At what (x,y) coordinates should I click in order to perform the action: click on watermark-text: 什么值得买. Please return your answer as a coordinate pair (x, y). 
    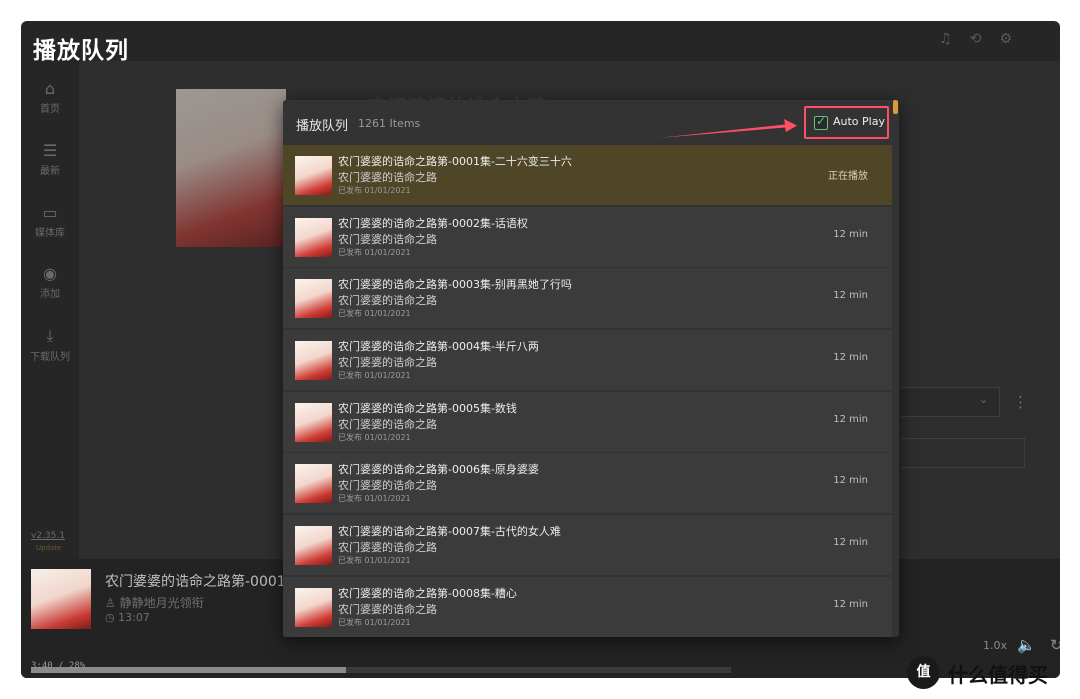
    Looking at the image, I should click on (998, 675).